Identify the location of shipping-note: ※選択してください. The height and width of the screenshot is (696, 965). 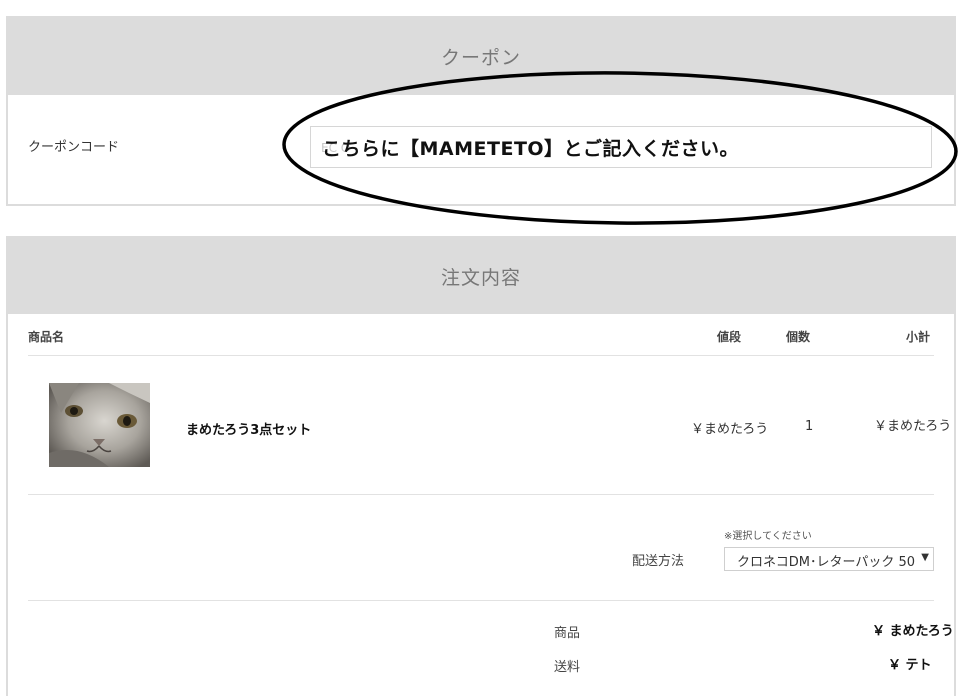
(768, 536).